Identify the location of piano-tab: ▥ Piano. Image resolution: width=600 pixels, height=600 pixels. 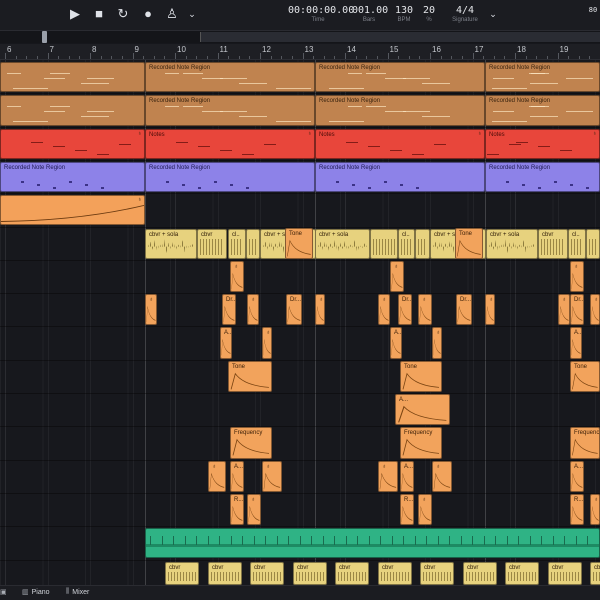
(36, 592).